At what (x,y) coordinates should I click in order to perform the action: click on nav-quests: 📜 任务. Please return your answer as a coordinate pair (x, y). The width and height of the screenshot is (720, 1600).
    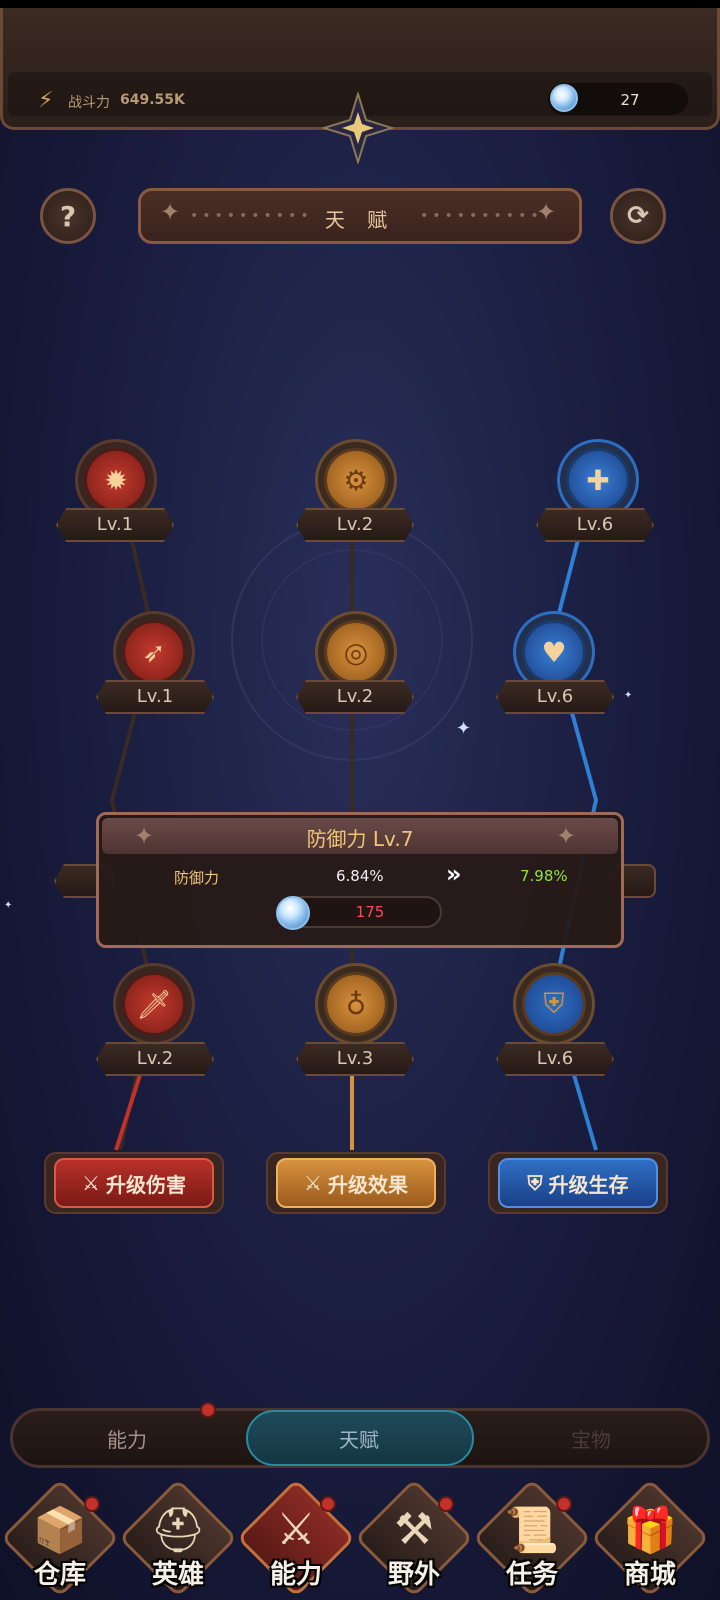
    Looking at the image, I should click on (532, 1539).